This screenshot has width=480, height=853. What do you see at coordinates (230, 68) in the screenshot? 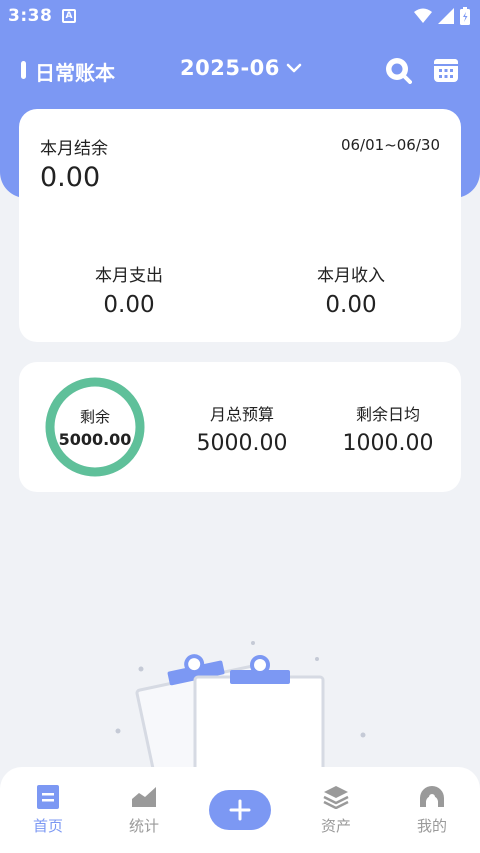
I see `month-label: 2025-06` at bounding box center [230, 68].